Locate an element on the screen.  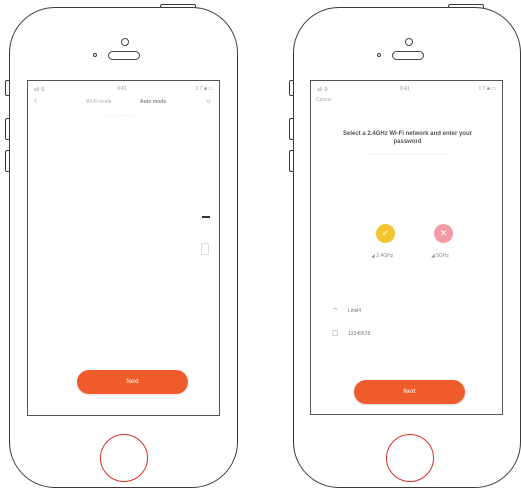
freq-bad-label: ◢ 5GHz is located at coordinates (440, 256).